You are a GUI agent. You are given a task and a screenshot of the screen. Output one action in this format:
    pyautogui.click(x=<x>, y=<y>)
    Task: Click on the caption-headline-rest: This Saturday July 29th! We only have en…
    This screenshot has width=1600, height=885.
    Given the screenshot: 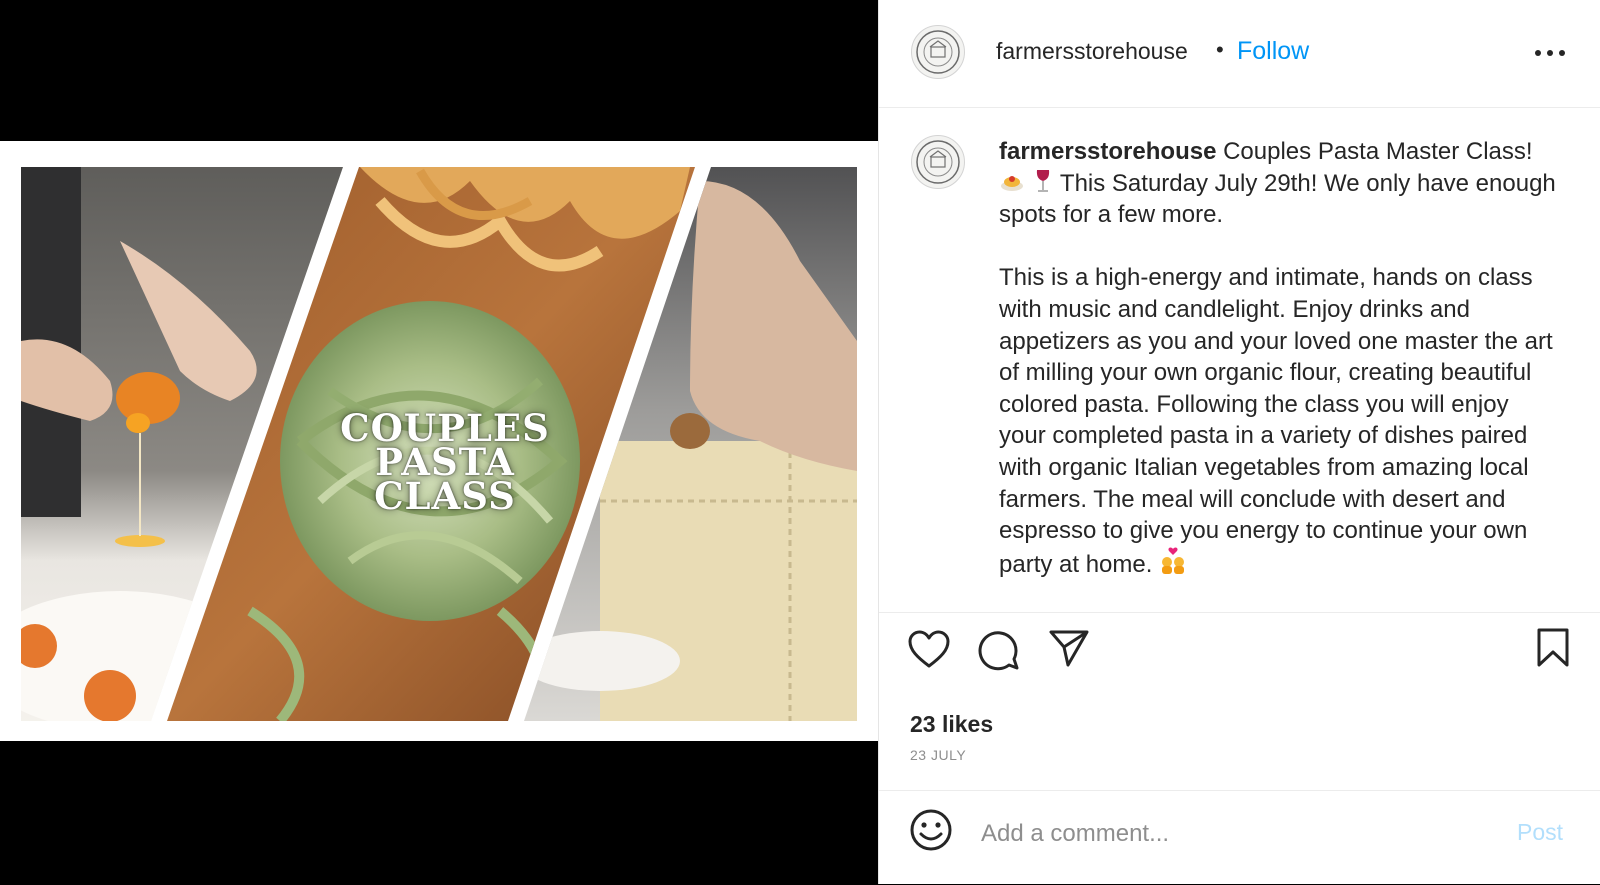 What is the action you would take?
    pyautogui.click(x=1277, y=199)
    